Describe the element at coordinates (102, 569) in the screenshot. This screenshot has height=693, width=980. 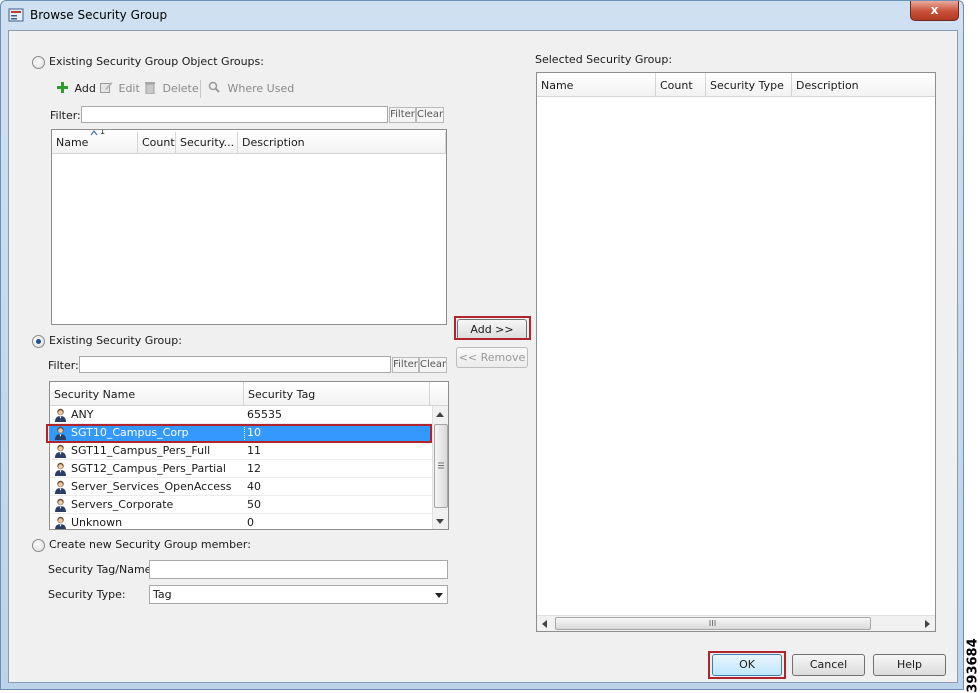
I see `security-tag-name-label: Security Tag/Name:` at that location.